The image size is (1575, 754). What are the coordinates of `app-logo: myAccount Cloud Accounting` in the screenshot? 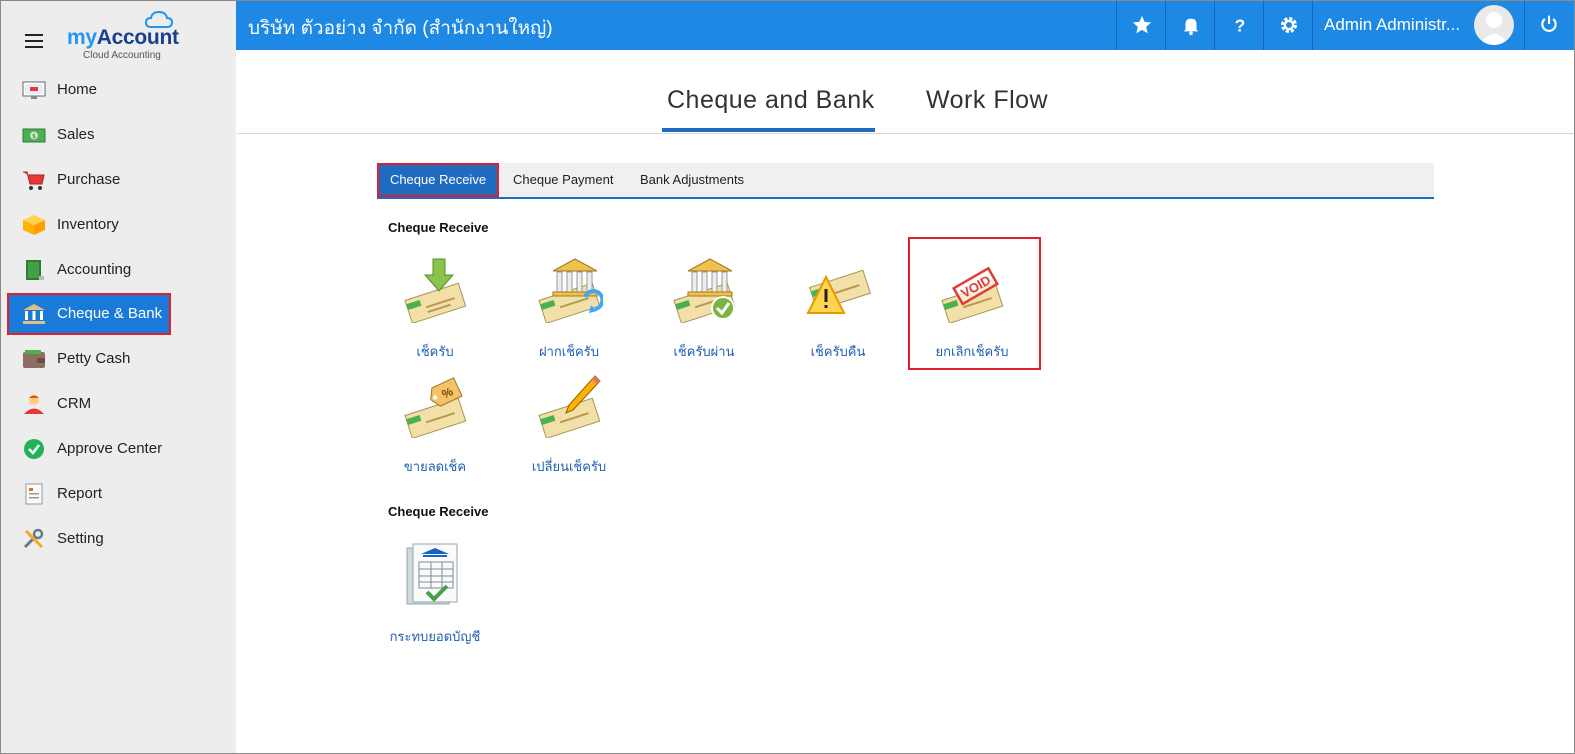 It's located at (127, 37).